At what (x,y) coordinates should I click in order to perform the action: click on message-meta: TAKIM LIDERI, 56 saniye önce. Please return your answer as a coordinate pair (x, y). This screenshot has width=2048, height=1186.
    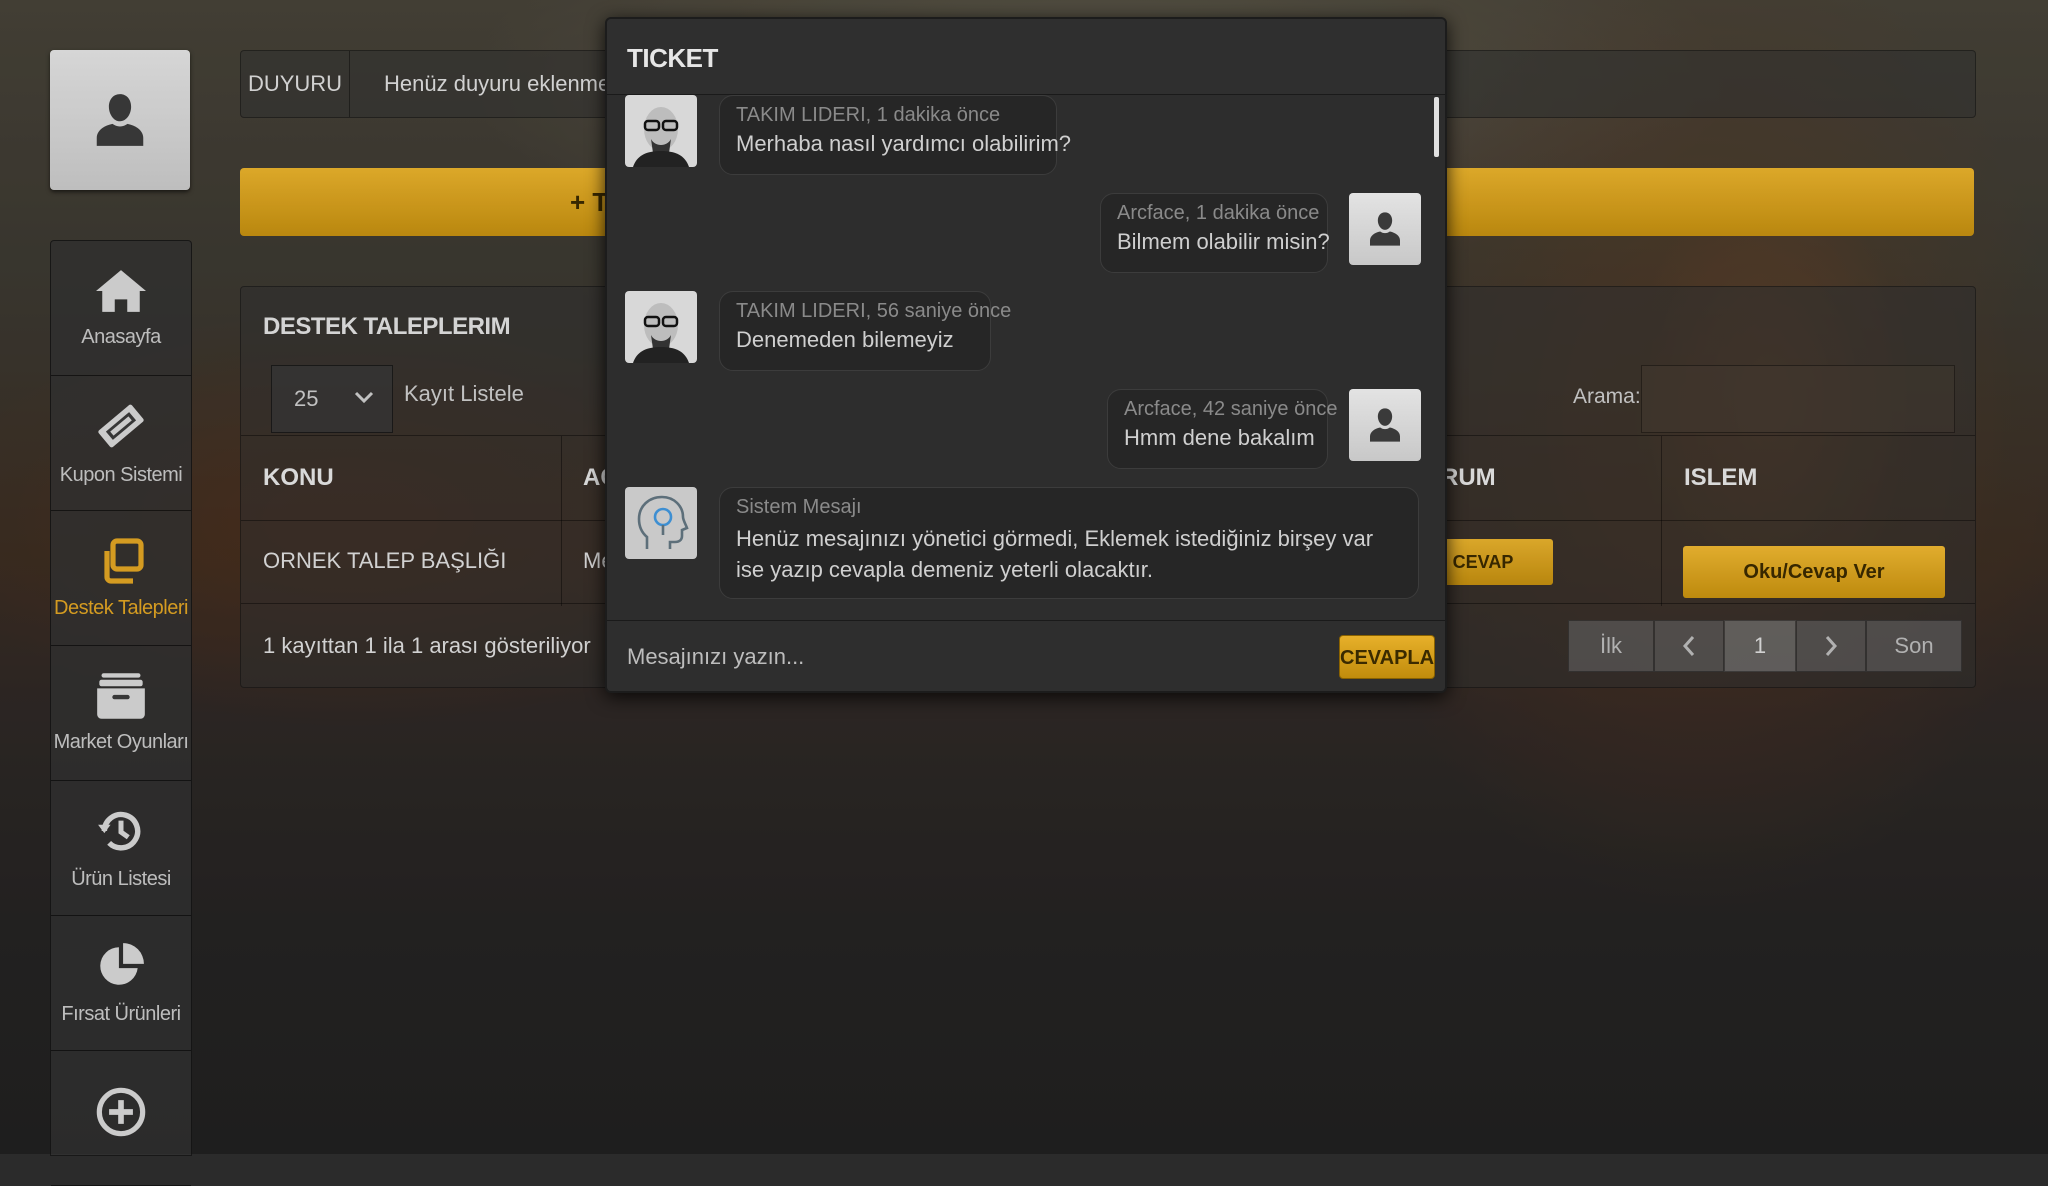
    Looking at the image, I should click on (874, 311).